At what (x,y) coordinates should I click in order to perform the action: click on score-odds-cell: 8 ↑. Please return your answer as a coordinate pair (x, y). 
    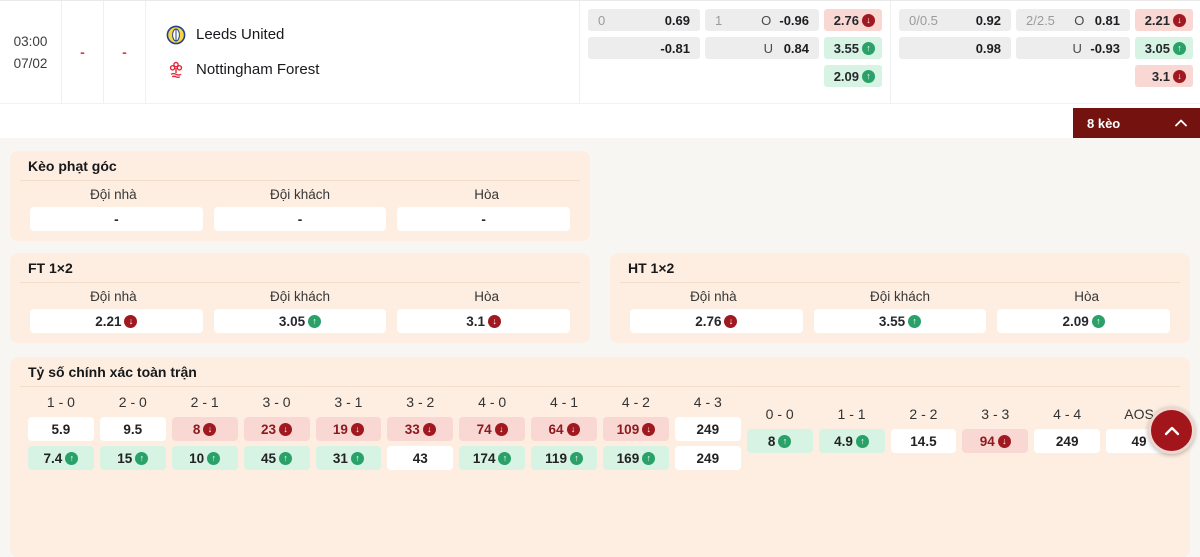
    Looking at the image, I should click on (779, 441).